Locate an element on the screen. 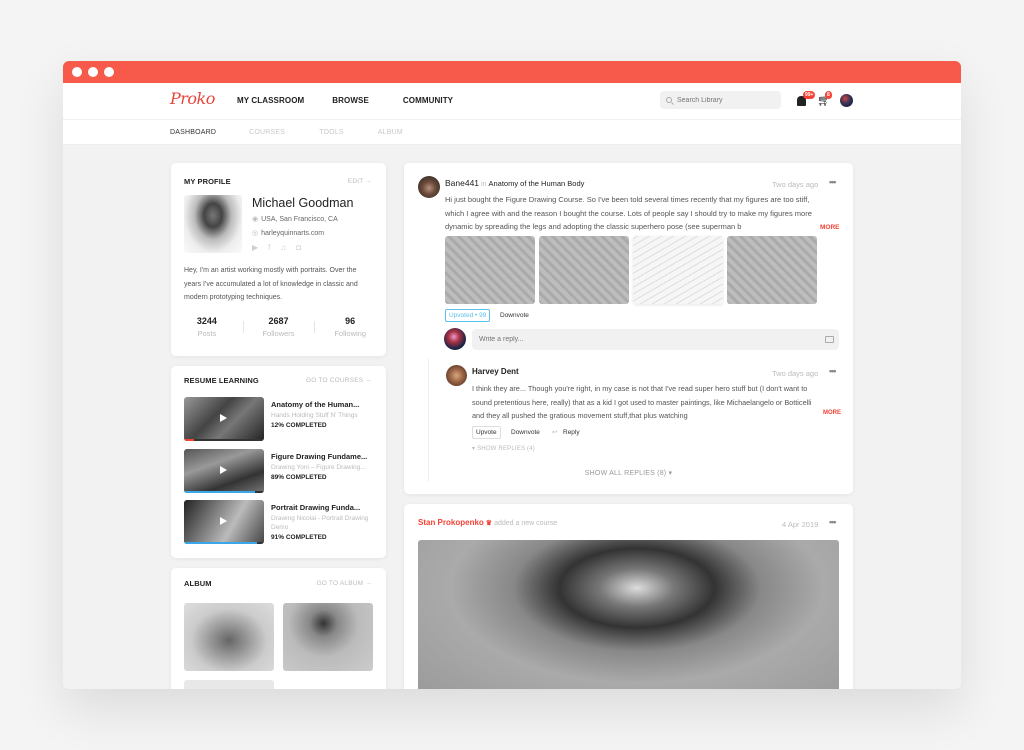 The width and height of the screenshot is (1024, 750). stat-value: 2687 is located at coordinates (278, 321).